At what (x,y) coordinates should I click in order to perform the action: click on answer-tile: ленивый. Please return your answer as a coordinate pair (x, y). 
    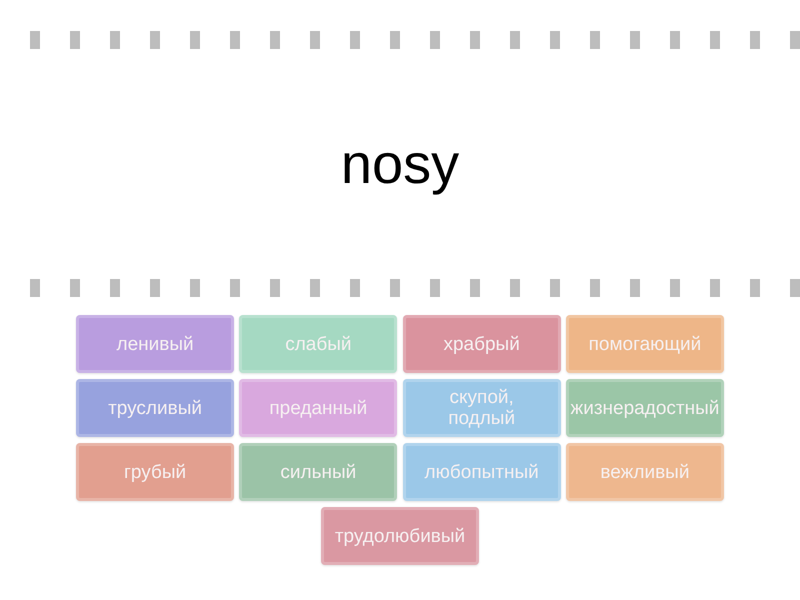
    Looking at the image, I should click on (155, 344).